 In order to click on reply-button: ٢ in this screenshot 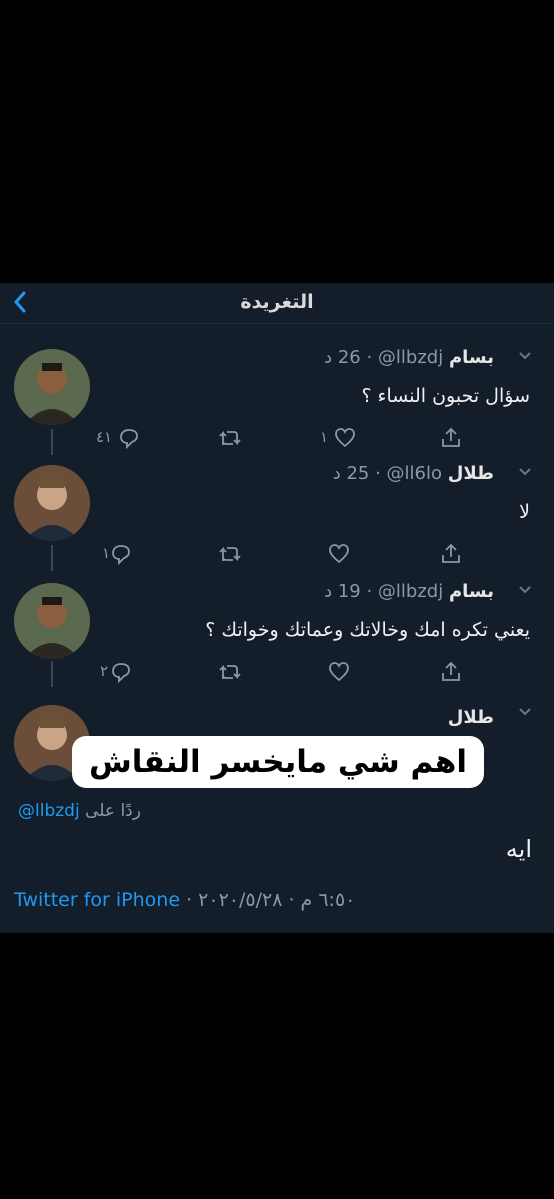, I will do `click(126, 672)`.